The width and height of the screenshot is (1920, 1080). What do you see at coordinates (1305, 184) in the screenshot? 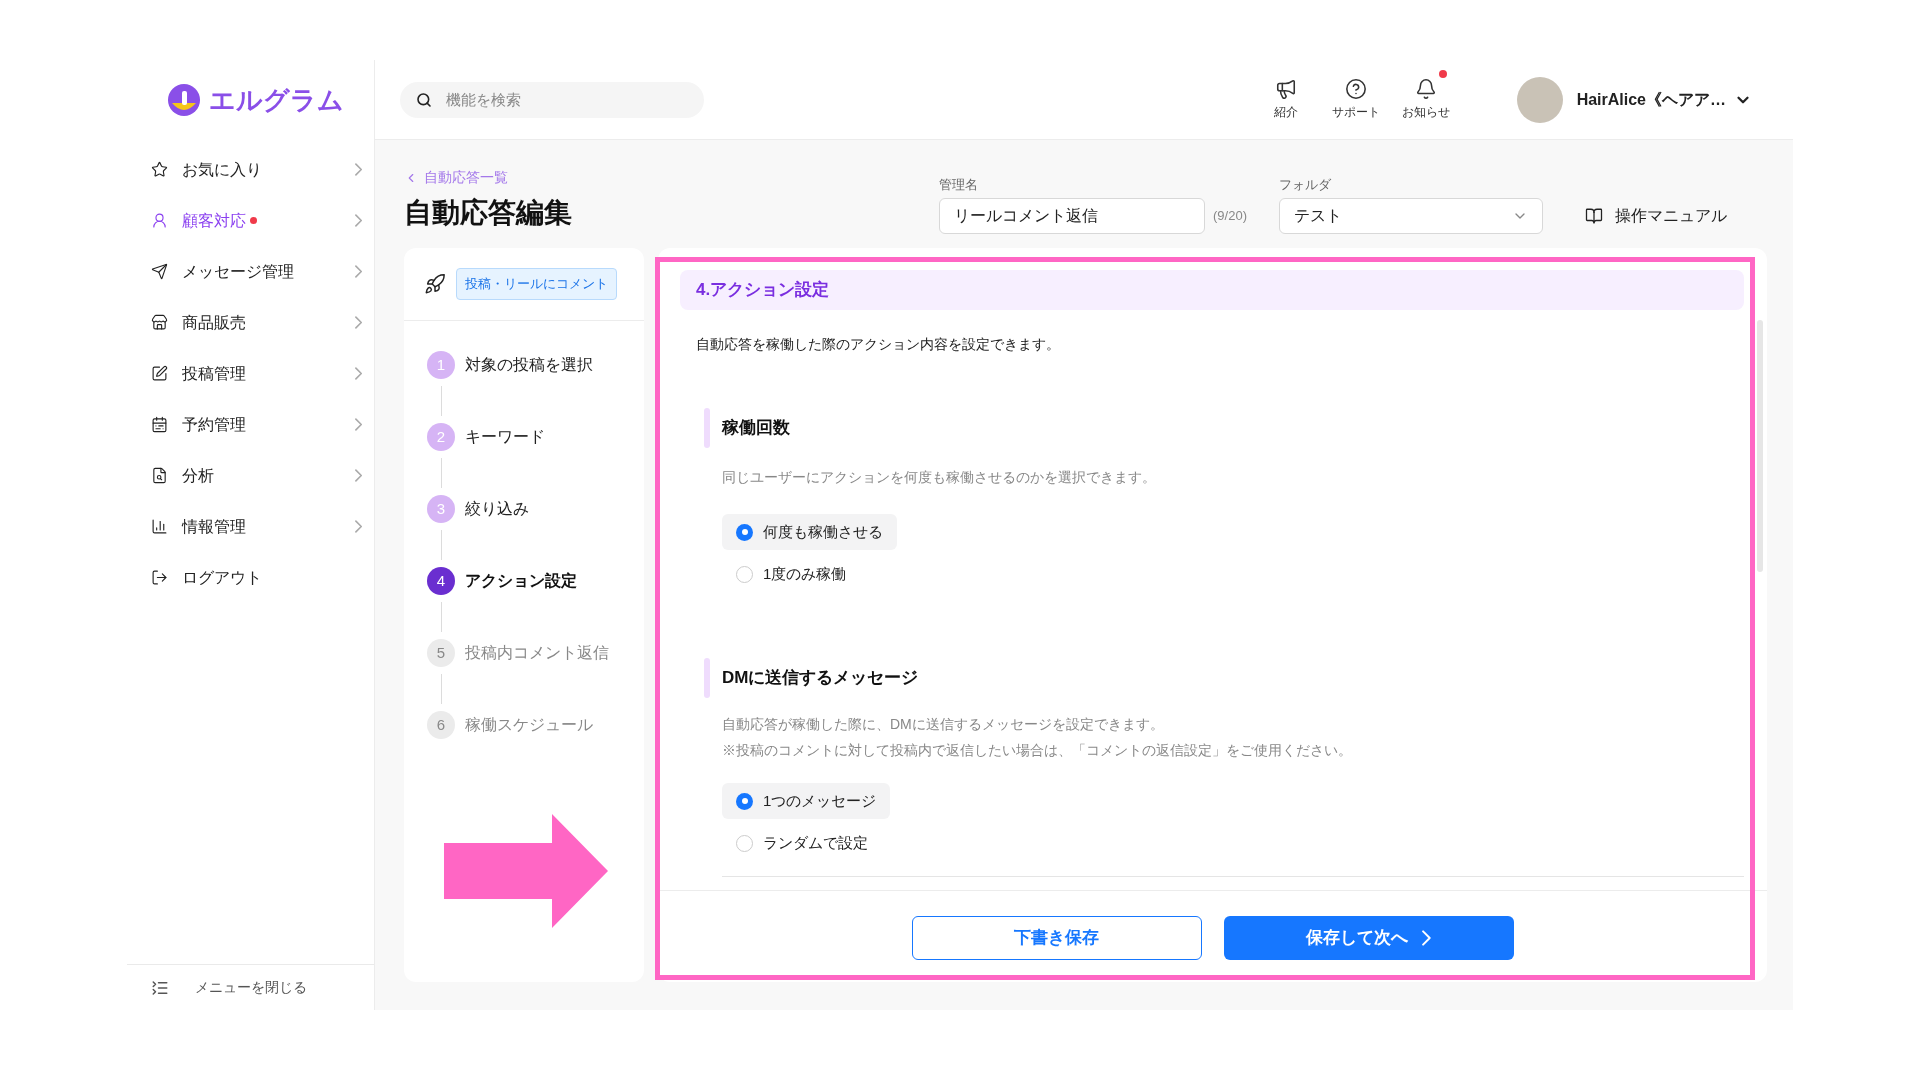
I see `field-label: フォルダ` at bounding box center [1305, 184].